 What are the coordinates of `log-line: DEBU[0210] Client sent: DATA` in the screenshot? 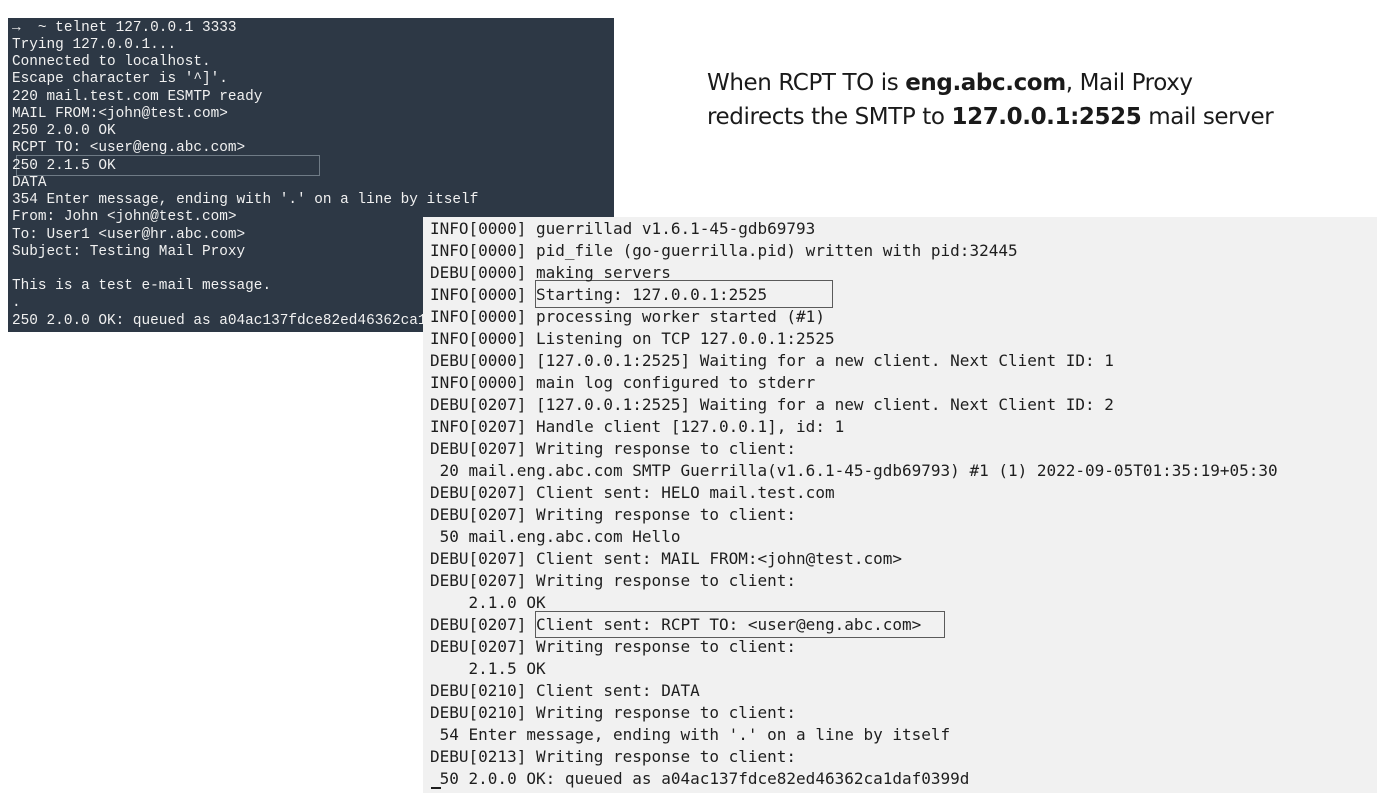 It's located at (565, 690).